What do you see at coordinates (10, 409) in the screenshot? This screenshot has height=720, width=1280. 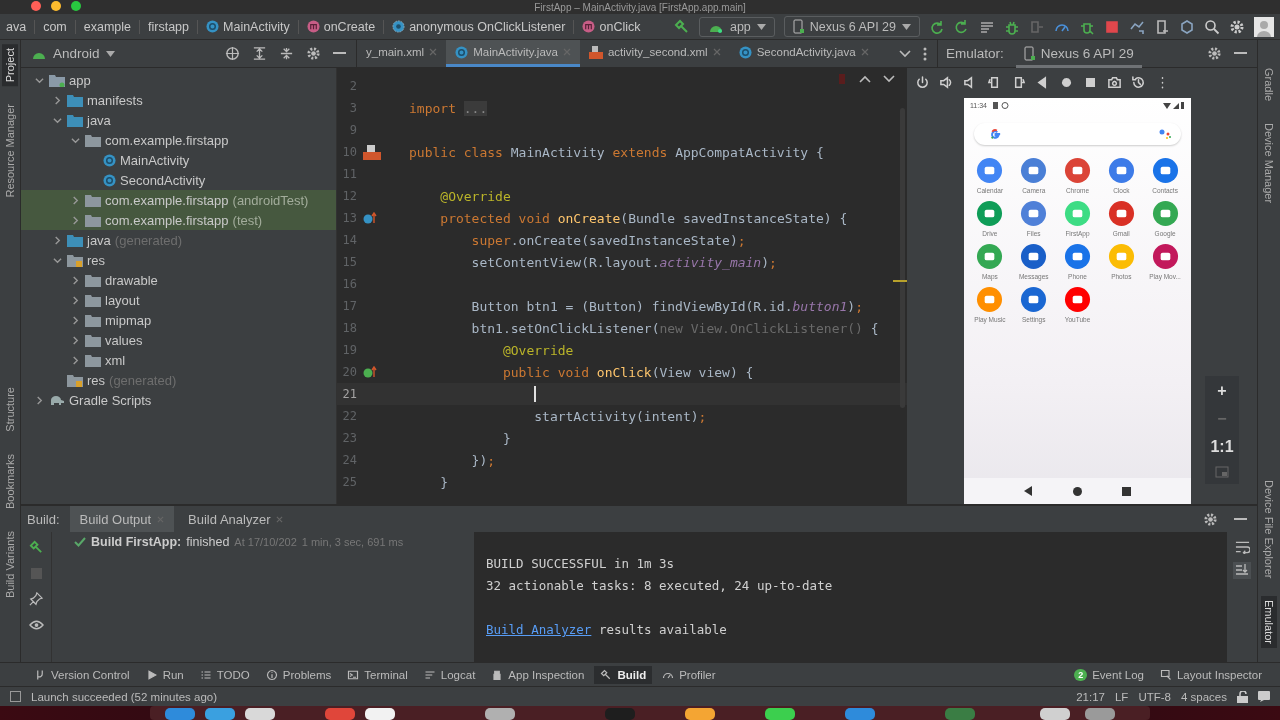 I see `tool-window-tab: Structure` at bounding box center [10, 409].